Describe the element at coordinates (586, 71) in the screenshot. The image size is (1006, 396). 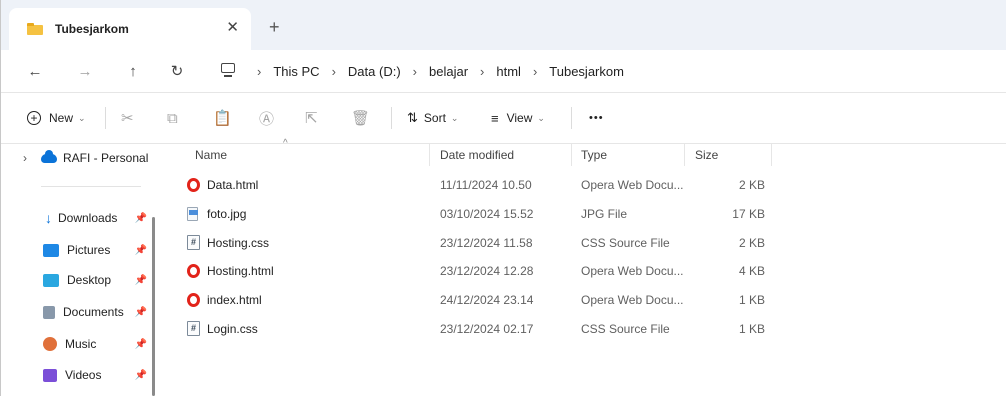
I see `breadcrumb-tubesjarkom: Tubesjarkom` at that location.